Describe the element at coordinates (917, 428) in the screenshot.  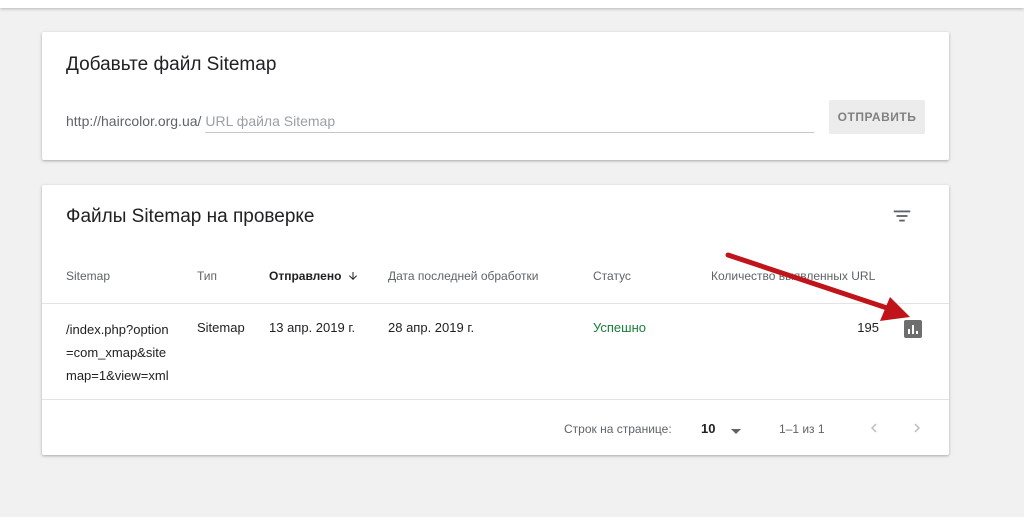
I see `chevron-right-icon` at that location.